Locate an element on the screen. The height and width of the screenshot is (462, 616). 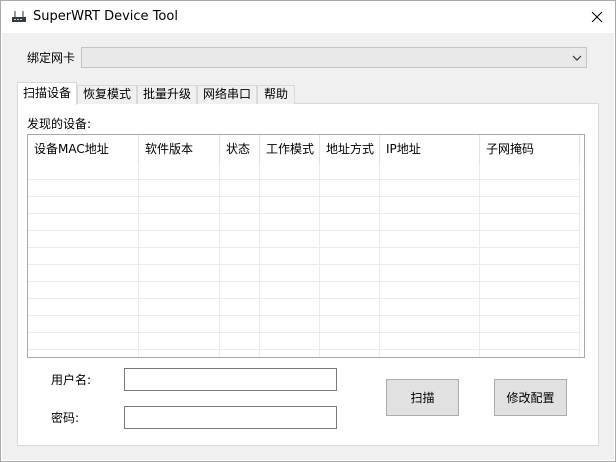
title-bar: SuperWRT Device Tool is located at coordinates (308, 17).